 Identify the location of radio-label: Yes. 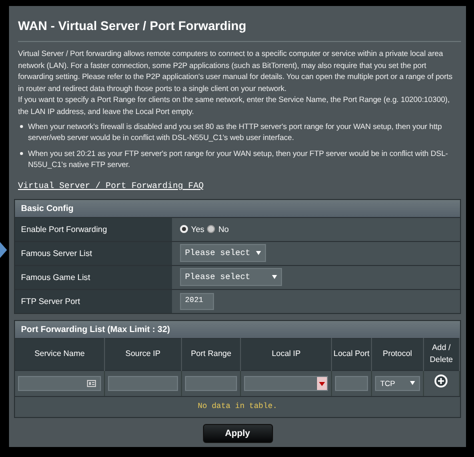
(197, 229).